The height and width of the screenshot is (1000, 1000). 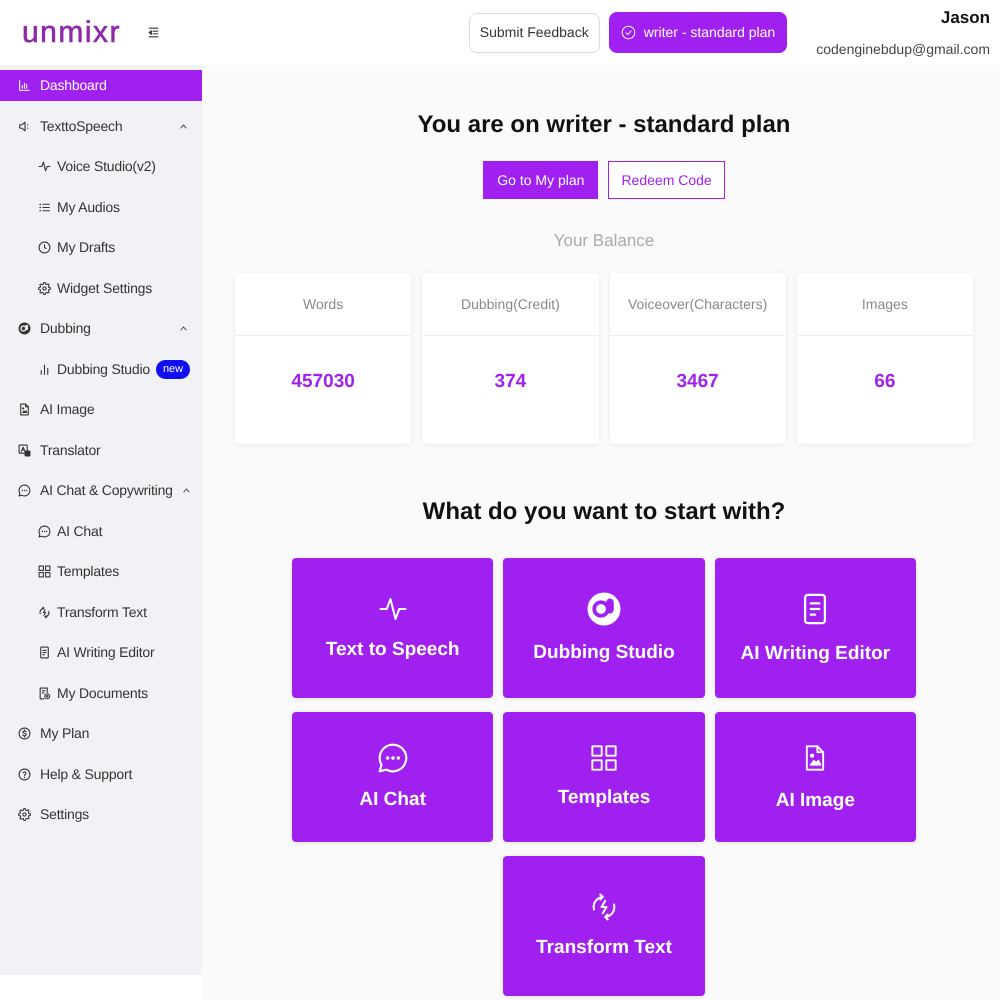 What do you see at coordinates (101, 531) in the screenshot?
I see `sidebar-item: AI Chat` at bounding box center [101, 531].